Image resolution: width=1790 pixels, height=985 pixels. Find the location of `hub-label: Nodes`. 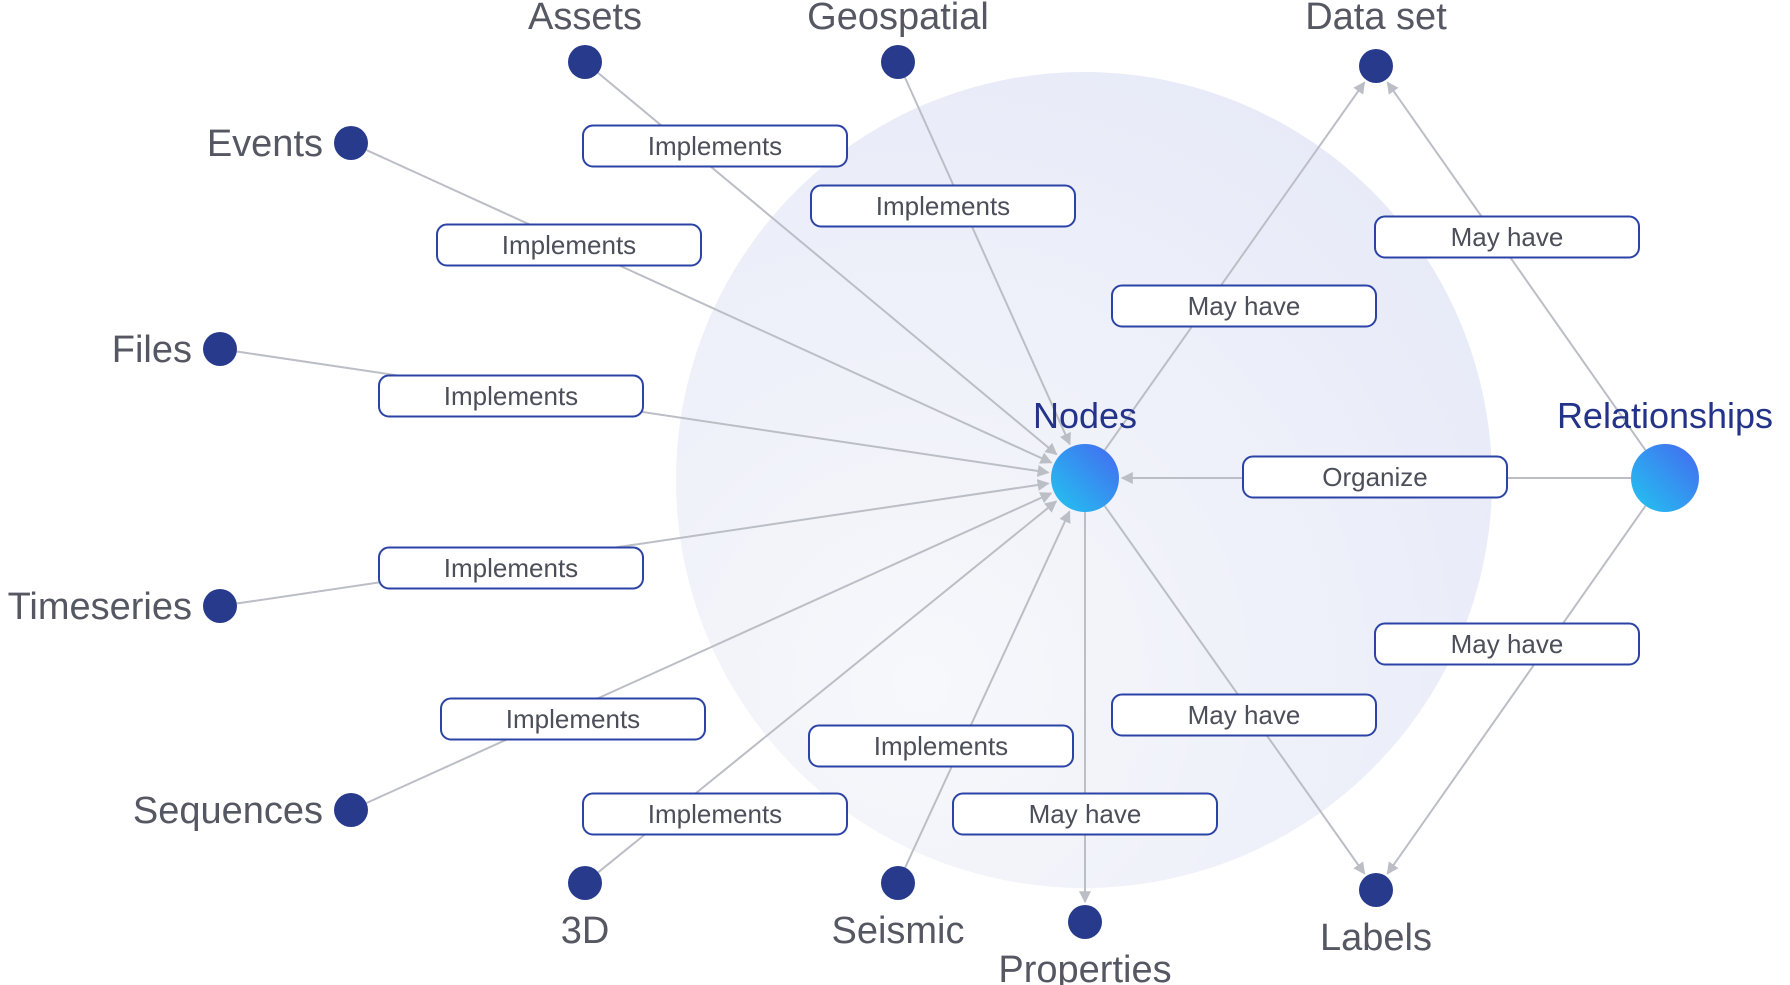

hub-label: Nodes is located at coordinates (1085, 415).